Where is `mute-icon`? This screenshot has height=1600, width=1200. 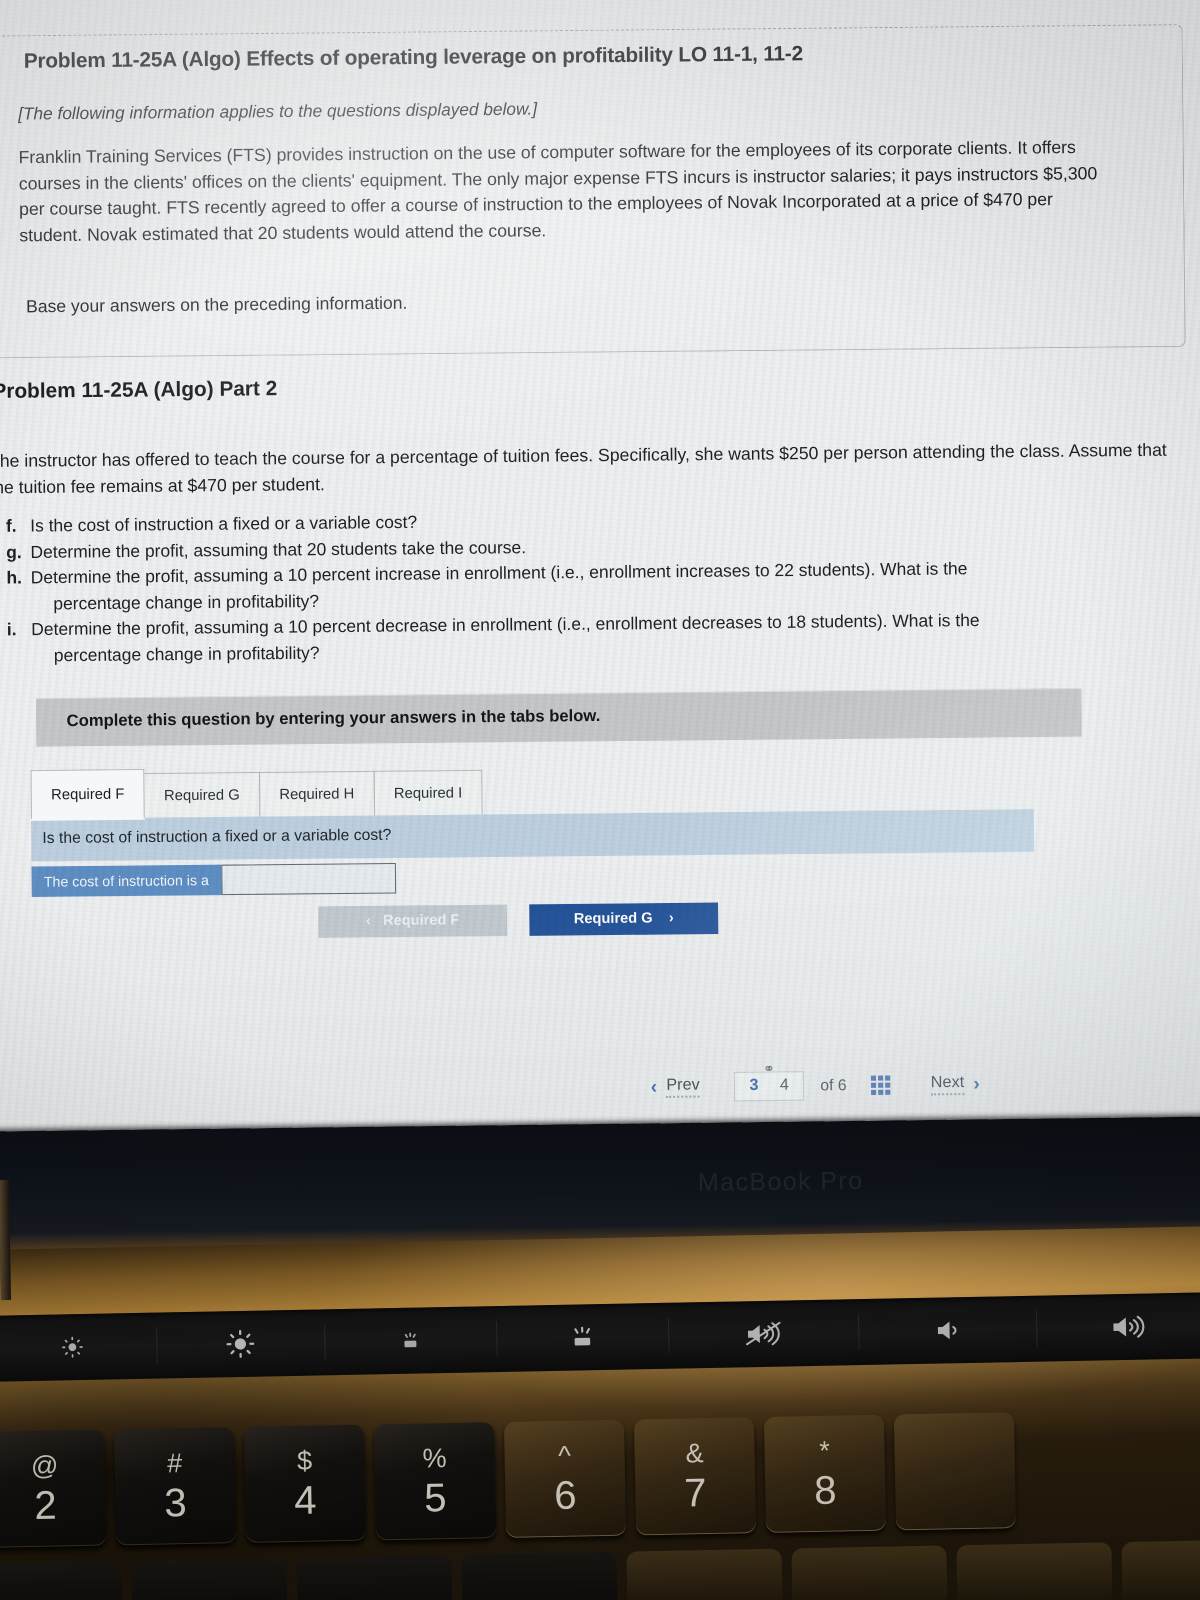
mute-icon is located at coordinates (763, 1334).